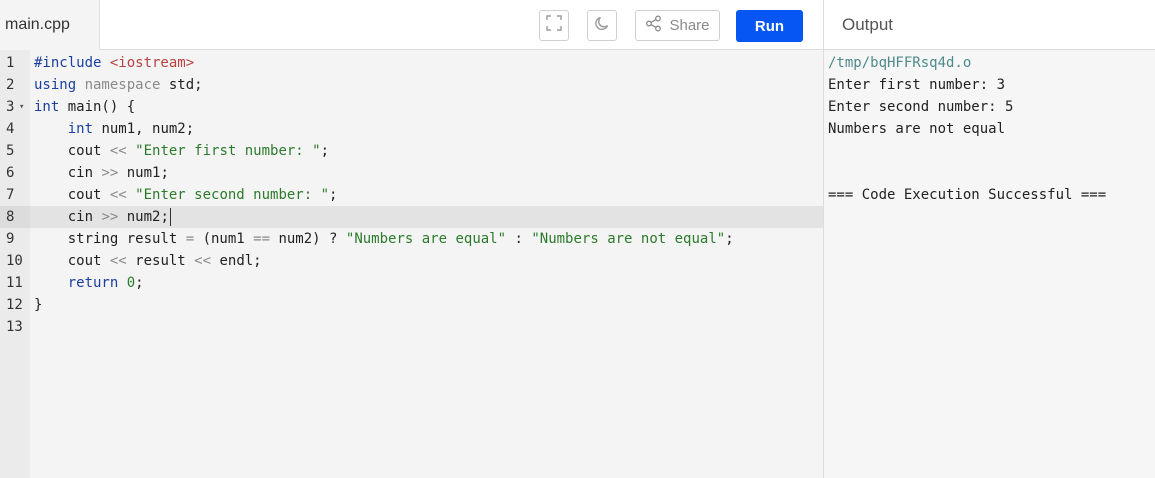  I want to click on code-token: endl;, so click(240, 261).